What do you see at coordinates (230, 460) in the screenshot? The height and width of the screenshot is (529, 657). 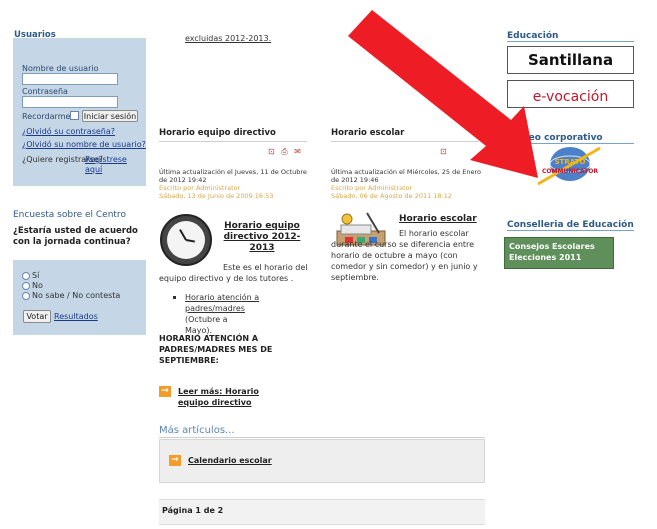 I see `calendar-link: Calendario escolar` at bounding box center [230, 460].